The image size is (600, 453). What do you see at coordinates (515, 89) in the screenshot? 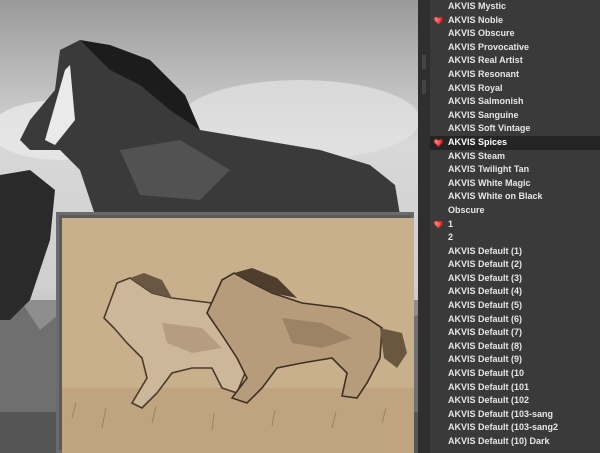
I see `preset-item: AKVIS Royal` at bounding box center [515, 89].